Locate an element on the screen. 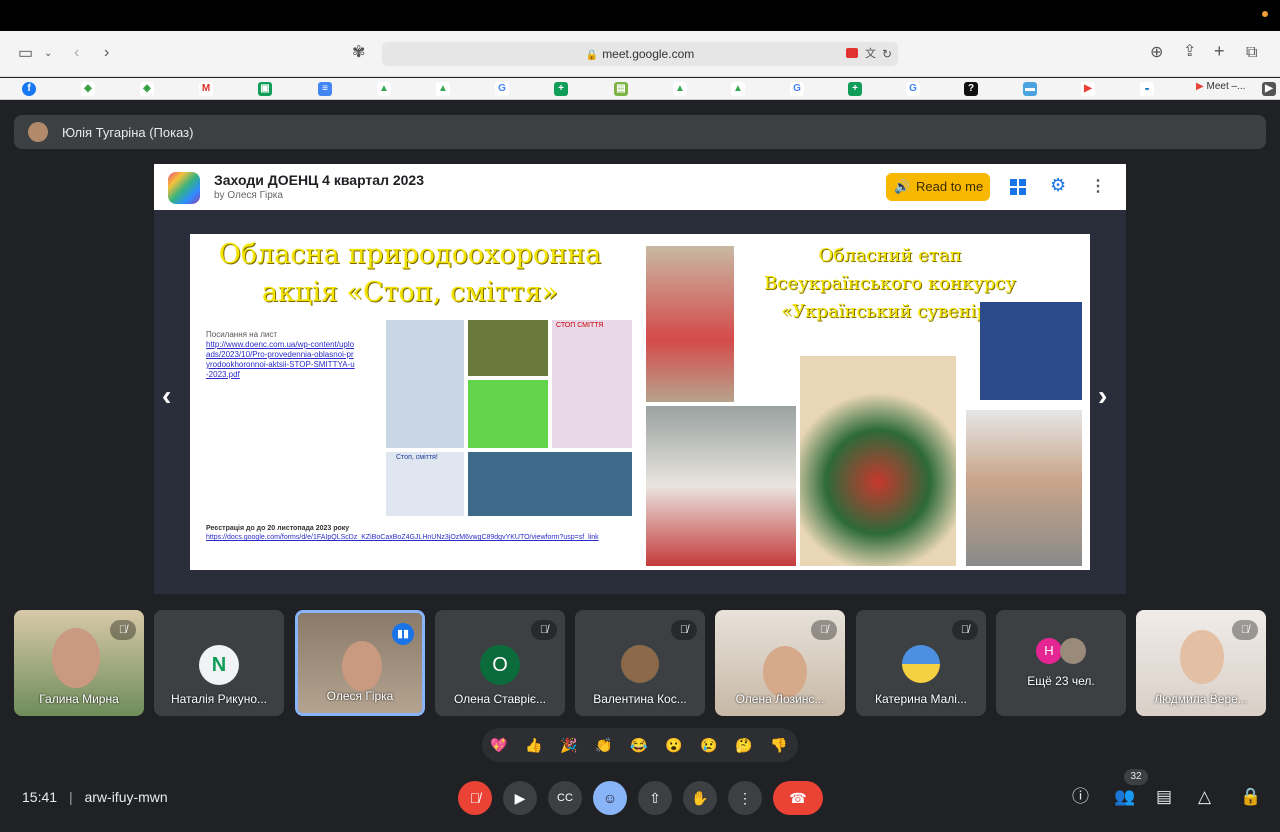 This screenshot has height=832, width=1280. image-bookmark-icon: ▤ is located at coordinates (621, 89).